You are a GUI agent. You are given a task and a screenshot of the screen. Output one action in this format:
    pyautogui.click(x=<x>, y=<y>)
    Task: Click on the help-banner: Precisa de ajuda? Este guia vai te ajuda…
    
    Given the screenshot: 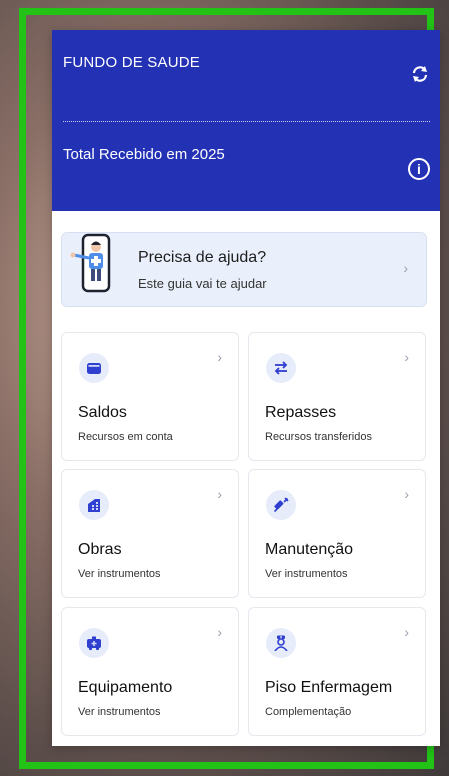 What is the action you would take?
    pyautogui.click(x=244, y=269)
    